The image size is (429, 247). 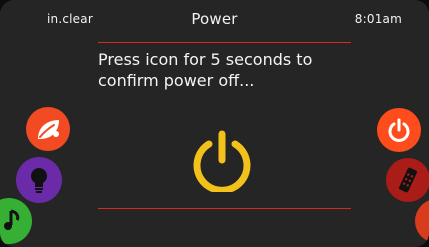 What do you see at coordinates (12, 219) in the screenshot?
I see `music-note-icon` at bounding box center [12, 219].